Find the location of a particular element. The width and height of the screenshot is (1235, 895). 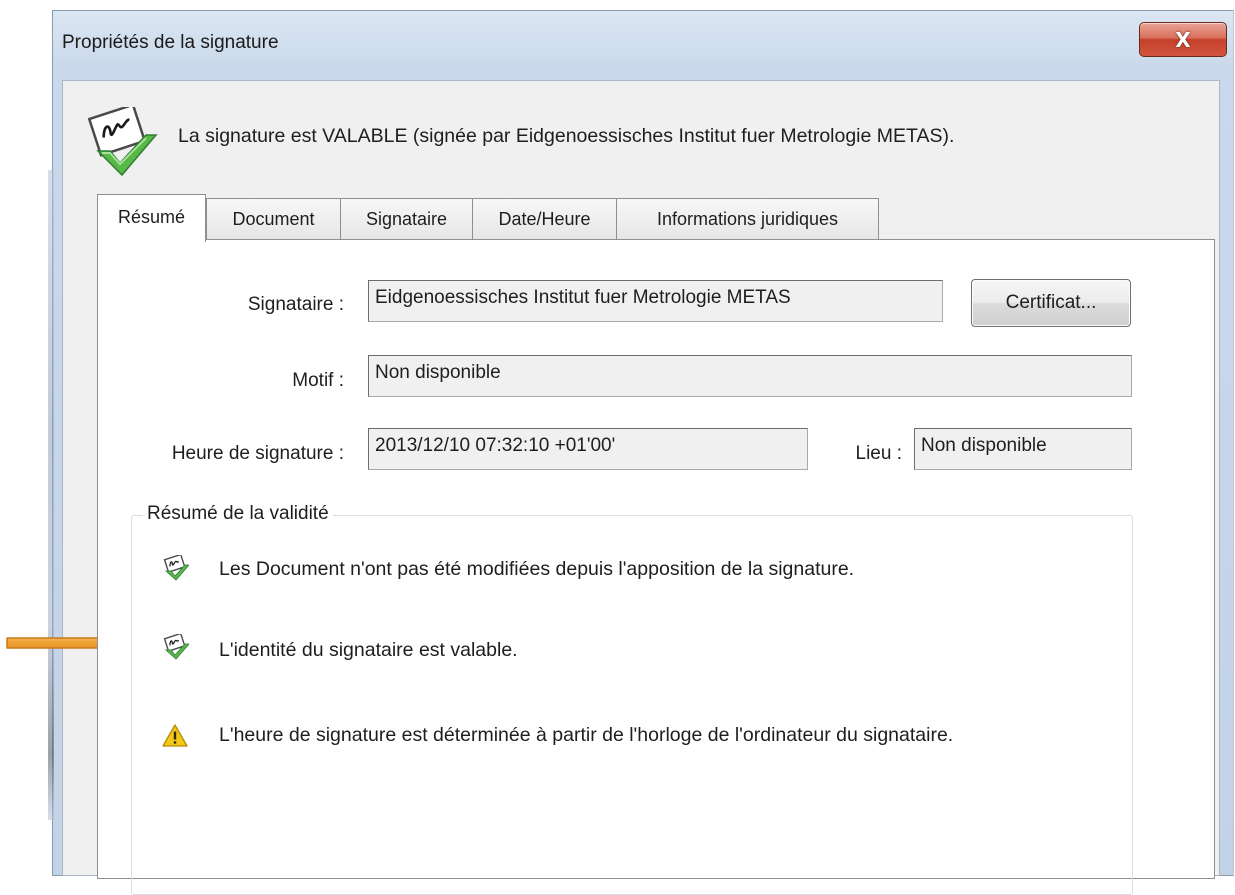

validity-item-signer-identity: L'identité du signataire est valable. is located at coordinates (368, 650).